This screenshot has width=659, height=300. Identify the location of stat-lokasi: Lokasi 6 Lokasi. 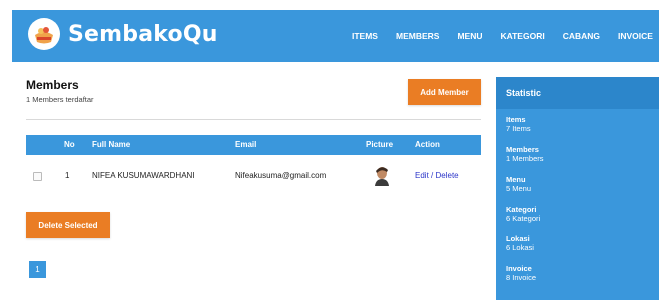
(520, 243).